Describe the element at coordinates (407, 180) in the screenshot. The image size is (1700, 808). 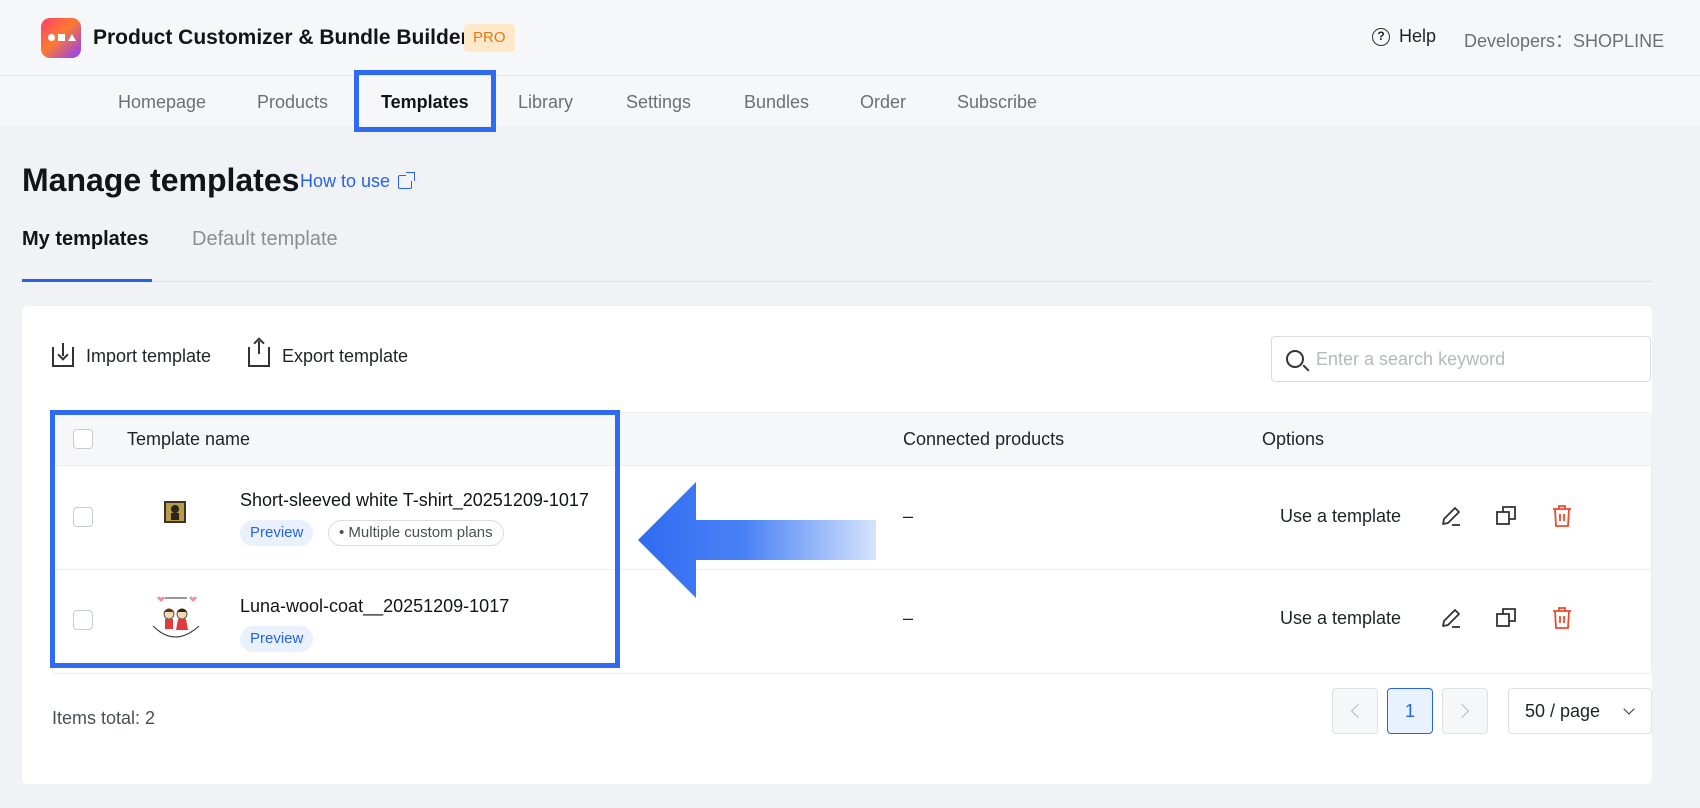
I see `external-link-icon` at that location.